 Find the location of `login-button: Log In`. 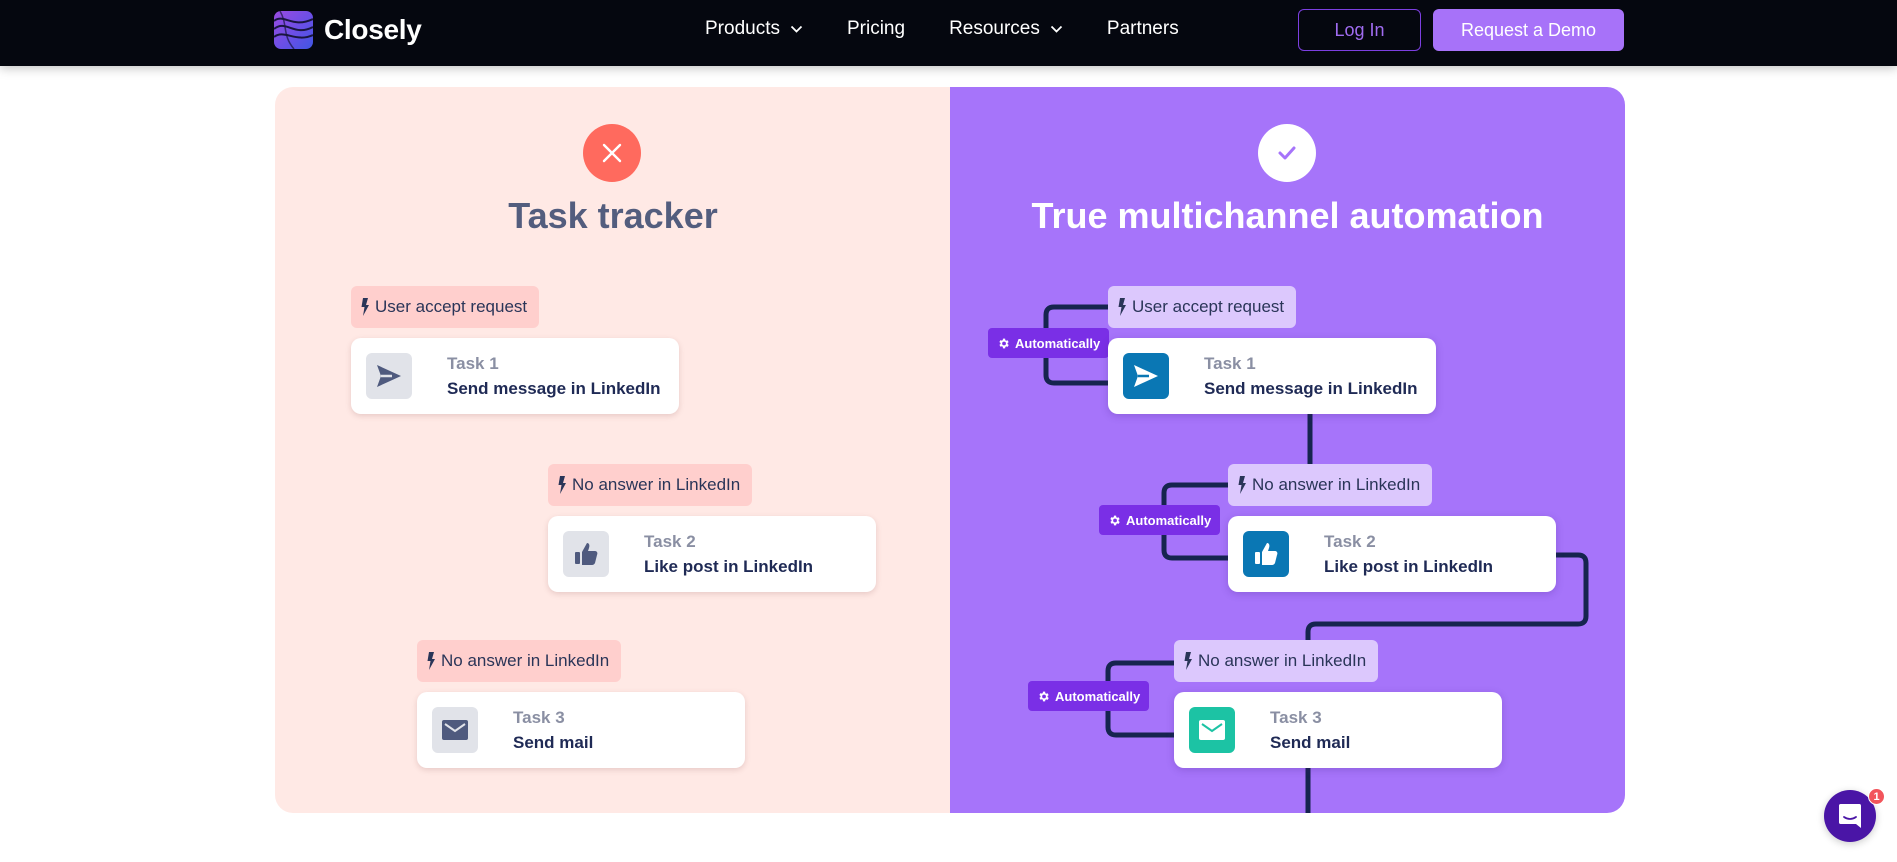

login-button: Log In is located at coordinates (1359, 30).